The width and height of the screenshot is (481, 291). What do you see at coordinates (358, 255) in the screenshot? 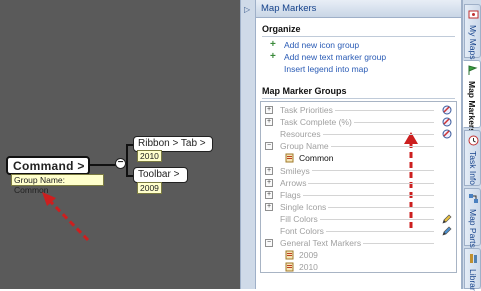
I see `tree-item-2009: 2009` at bounding box center [358, 255].